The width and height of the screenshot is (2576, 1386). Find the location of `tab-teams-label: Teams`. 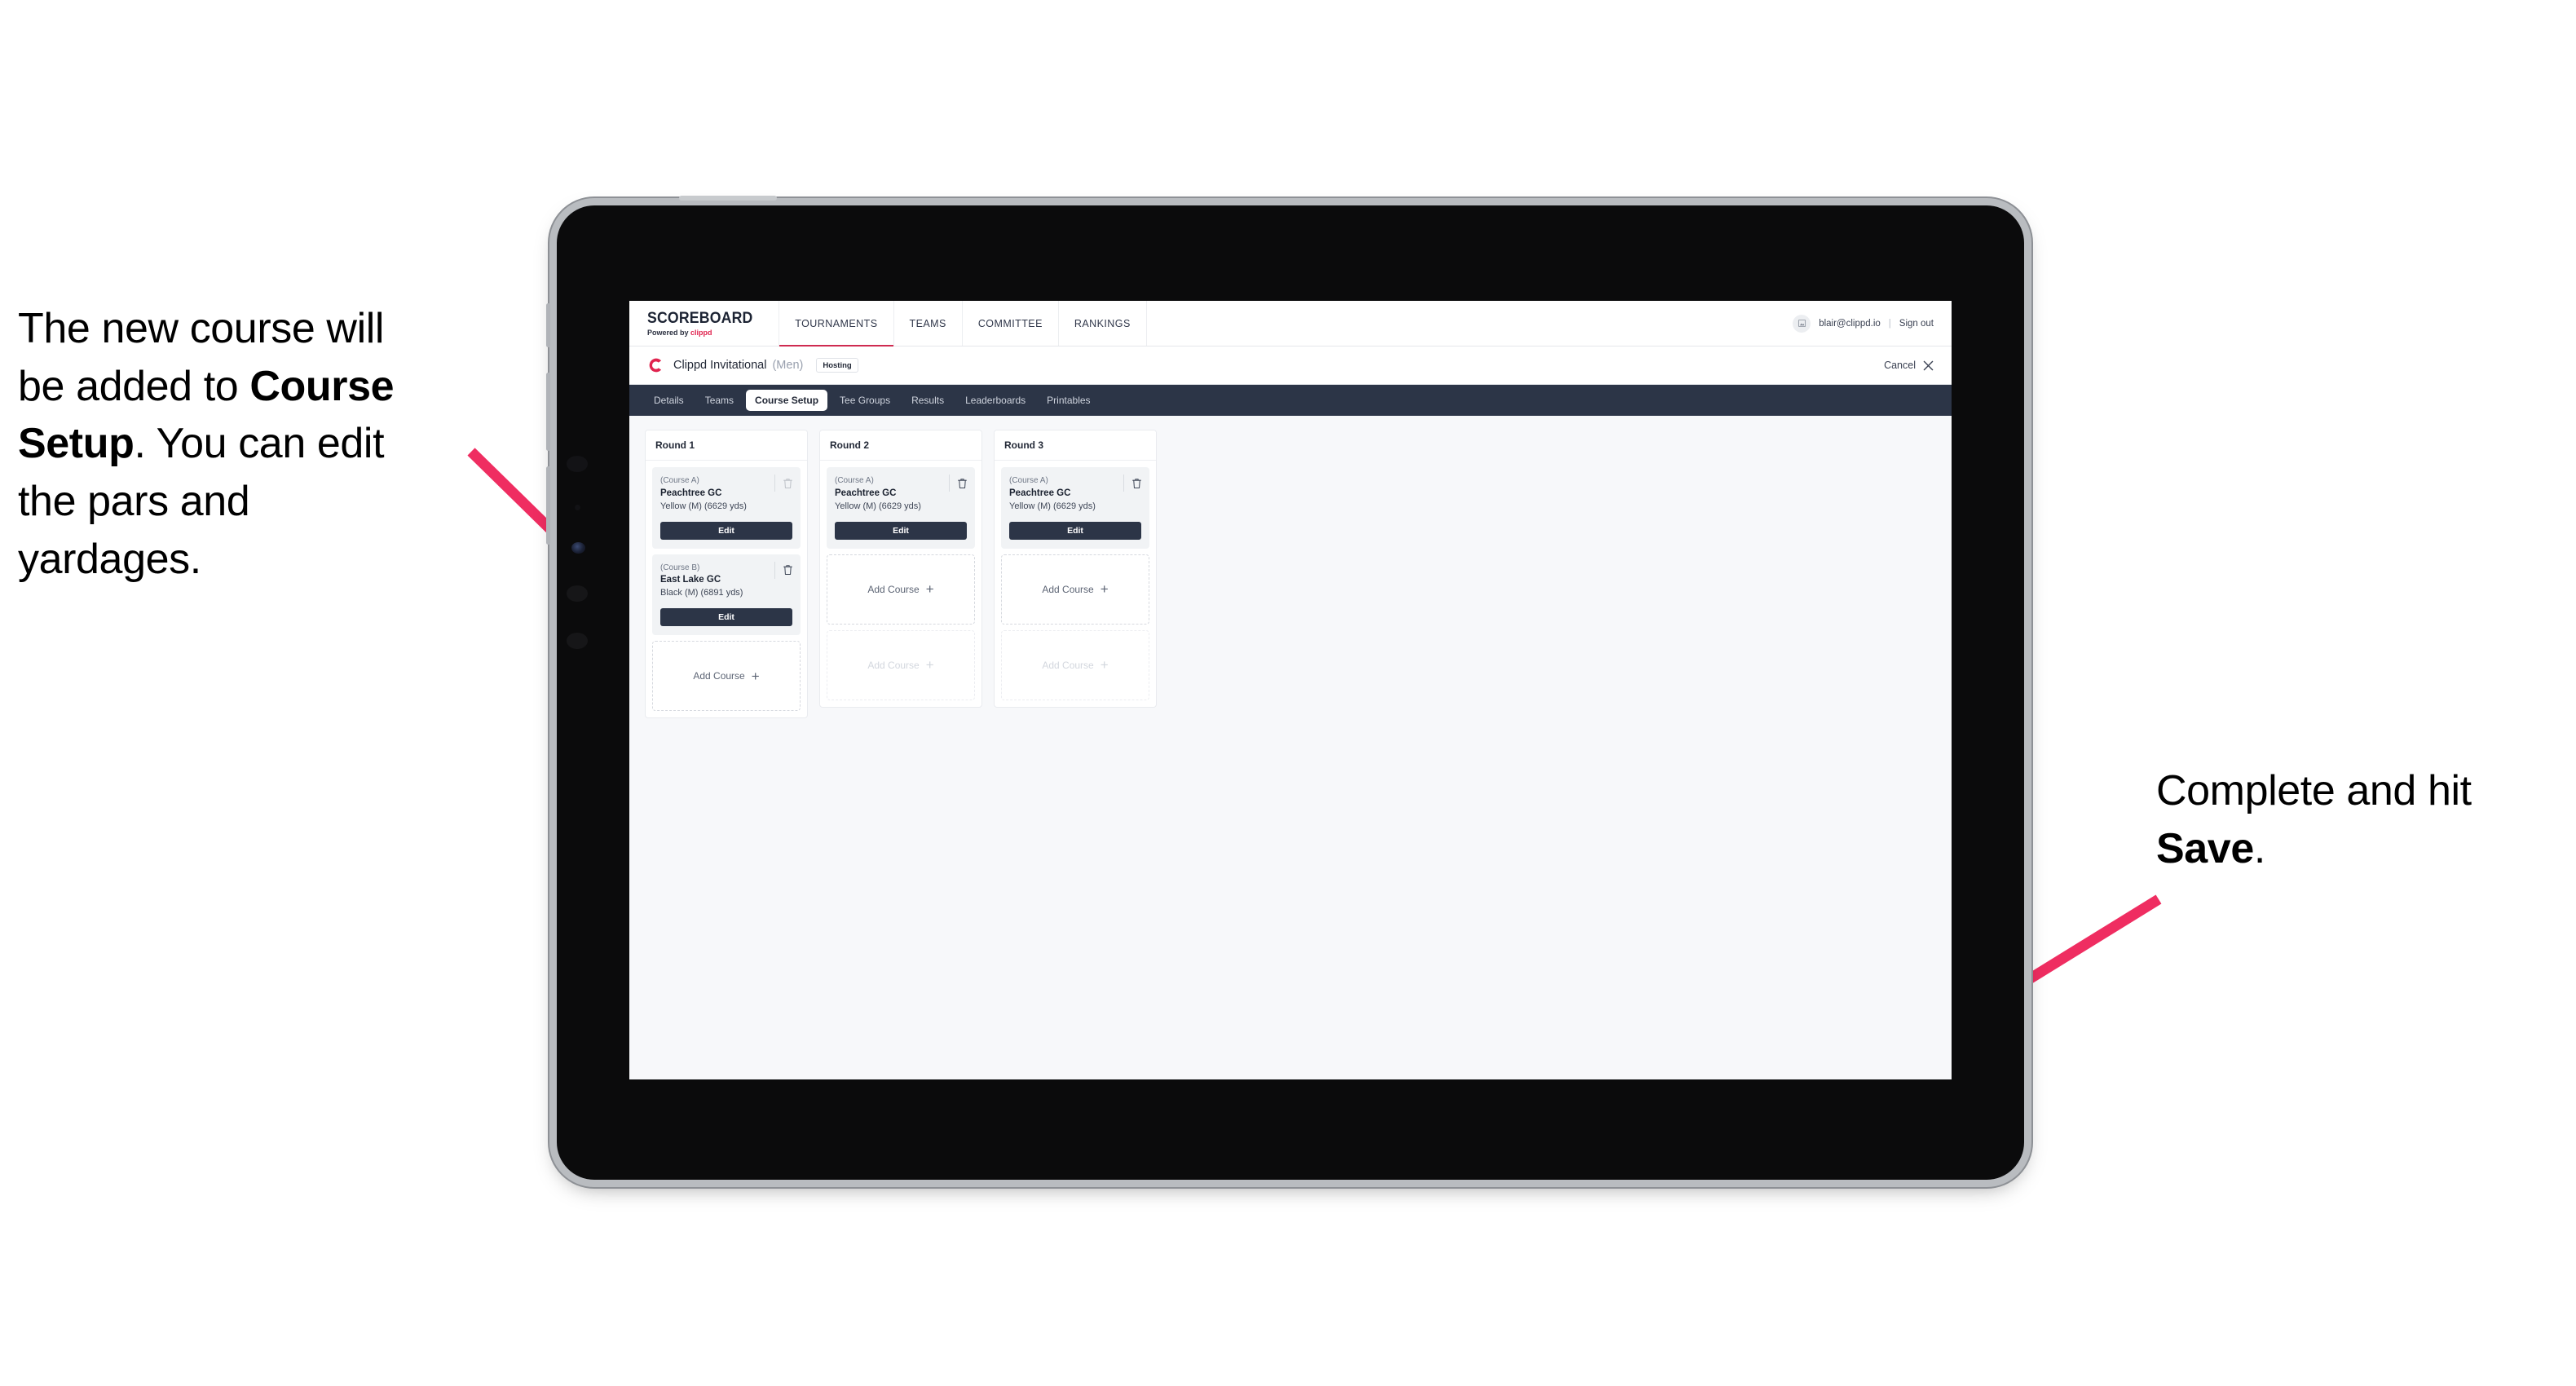

tab-teams-label: Teams is located at coordinates (719, 400).